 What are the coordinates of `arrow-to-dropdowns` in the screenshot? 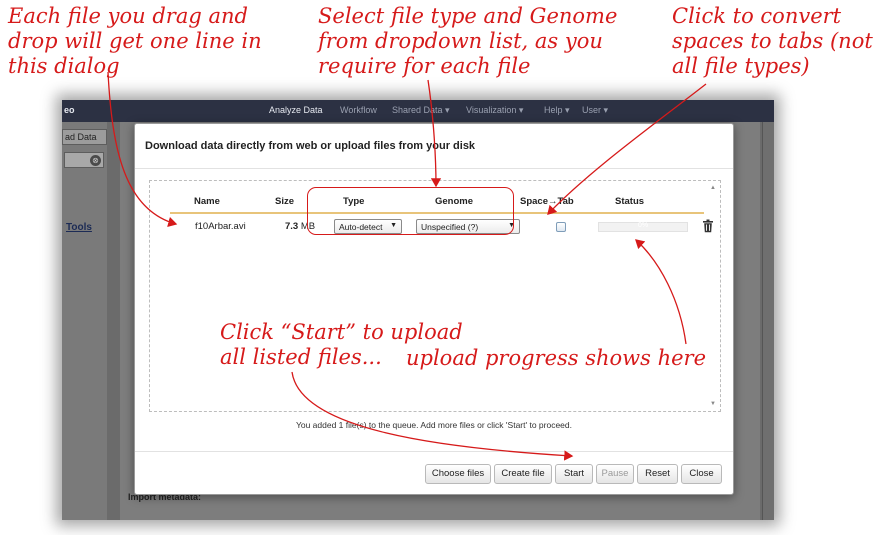 It's located at (434, 133).